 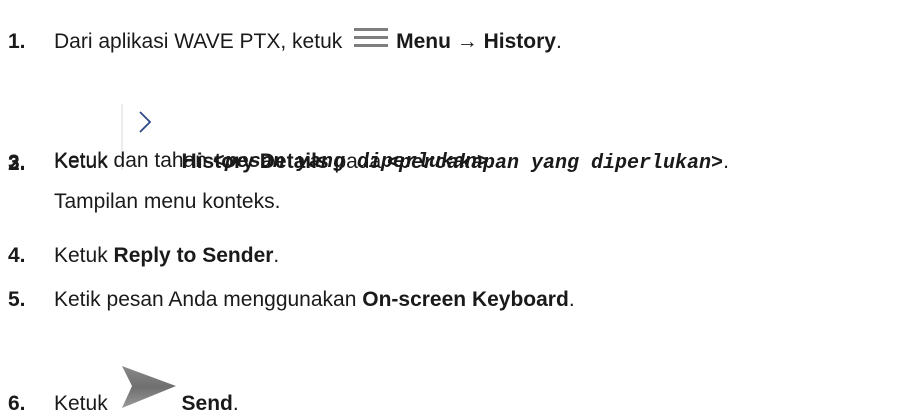 I want to click on step-4: 4. Ketuk Reply to Sender., so click(x=143, y=256).